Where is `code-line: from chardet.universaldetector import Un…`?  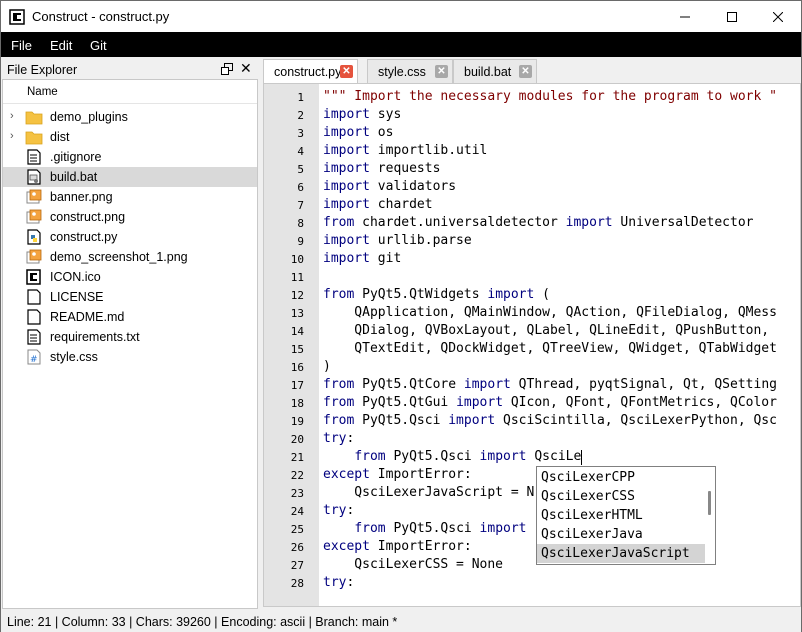
code-line: from chardet.universaldetector import Un… is located at coordinates (538, 222).